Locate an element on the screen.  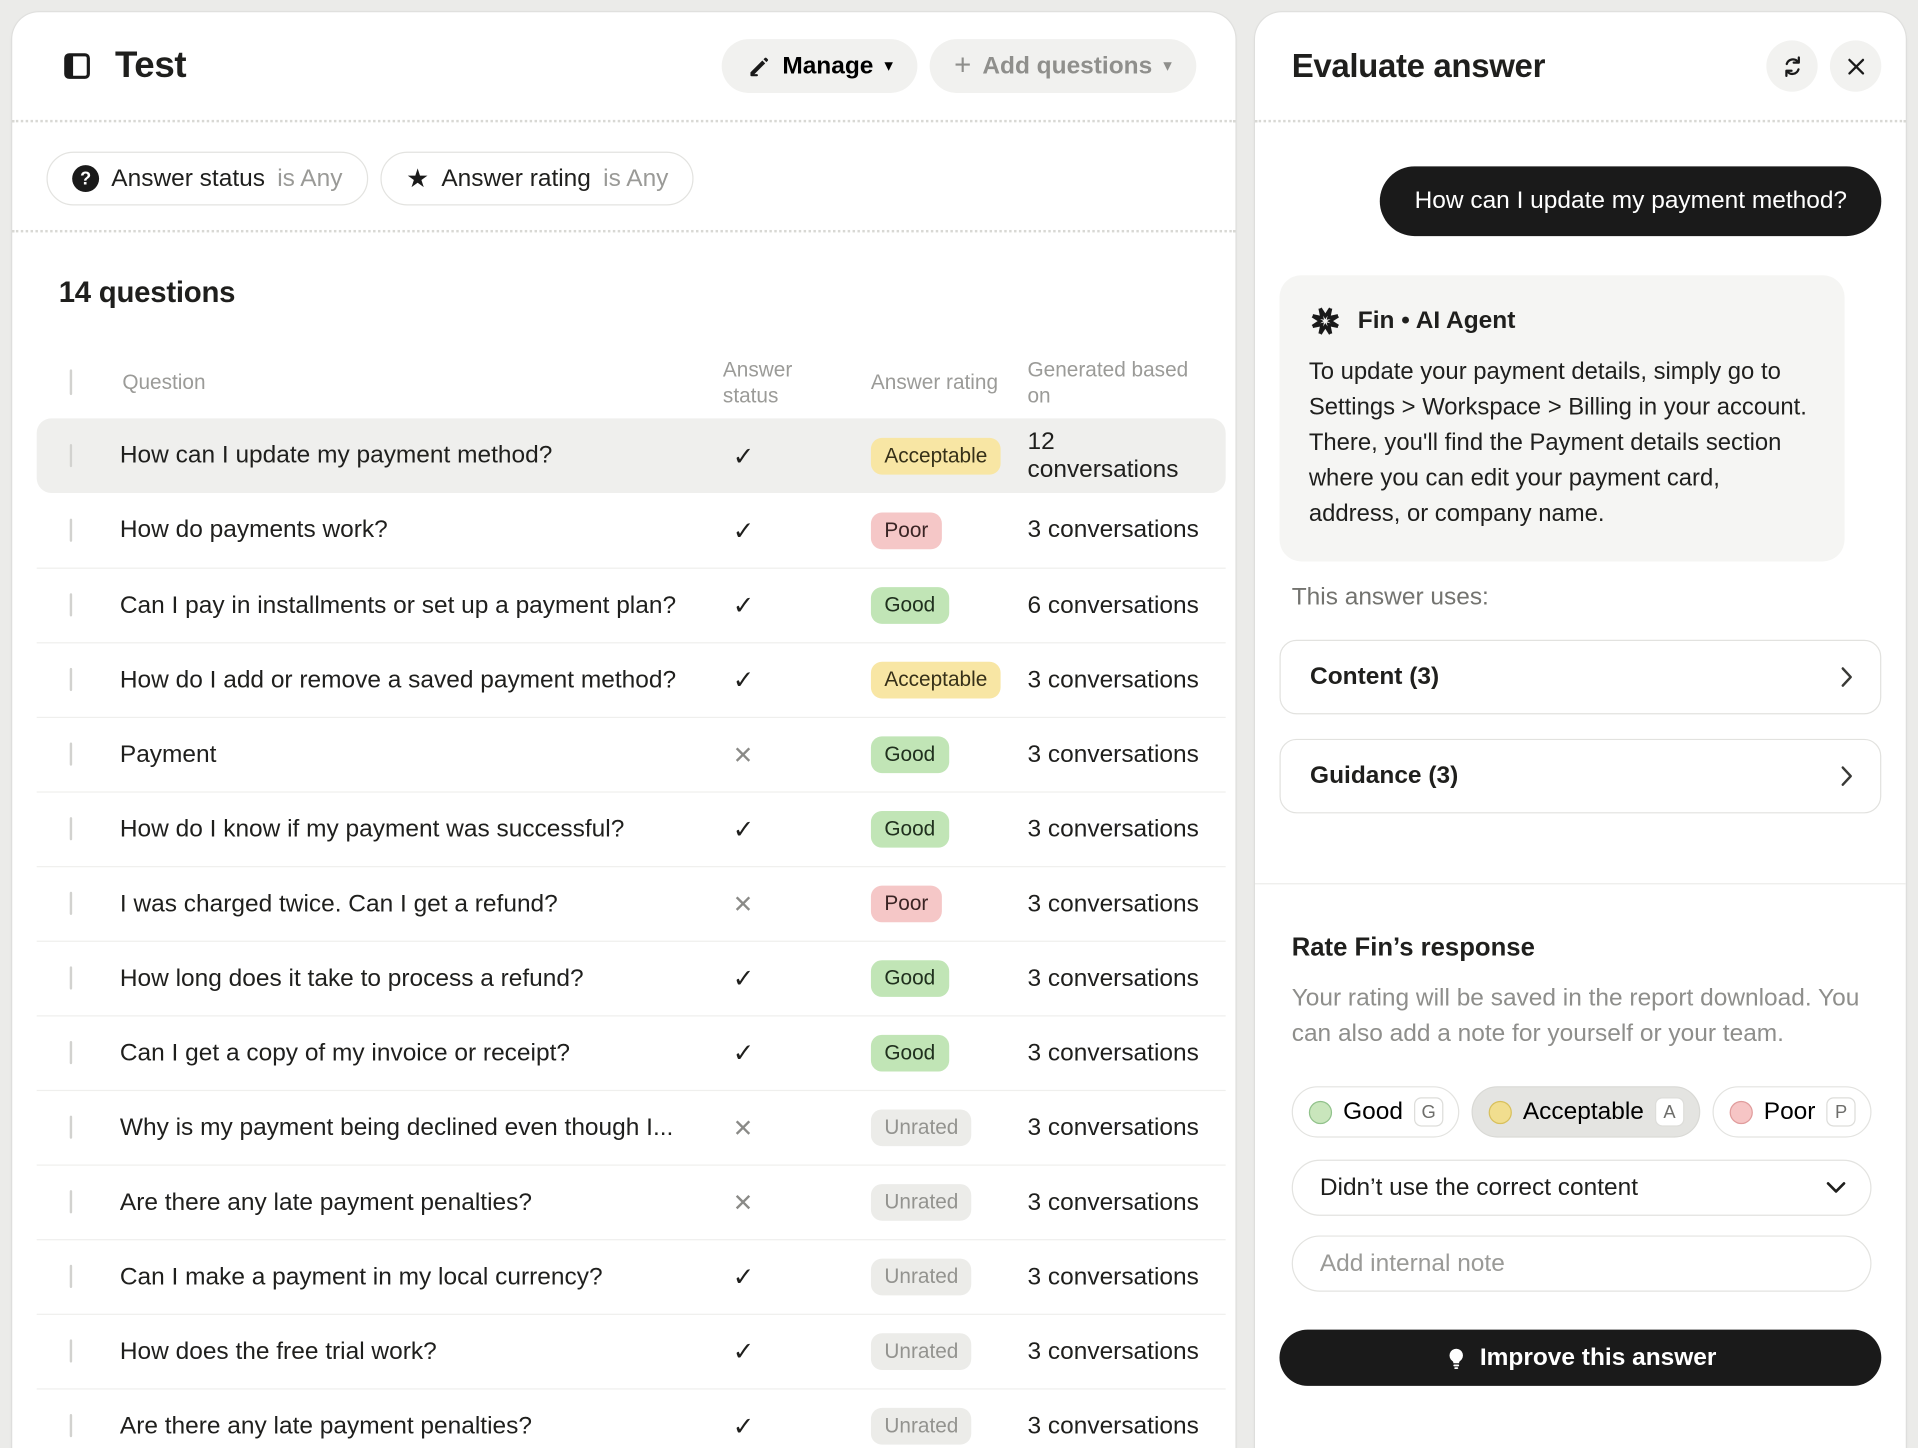
question-circle-icon: ? is located at coordinates (86, 179).